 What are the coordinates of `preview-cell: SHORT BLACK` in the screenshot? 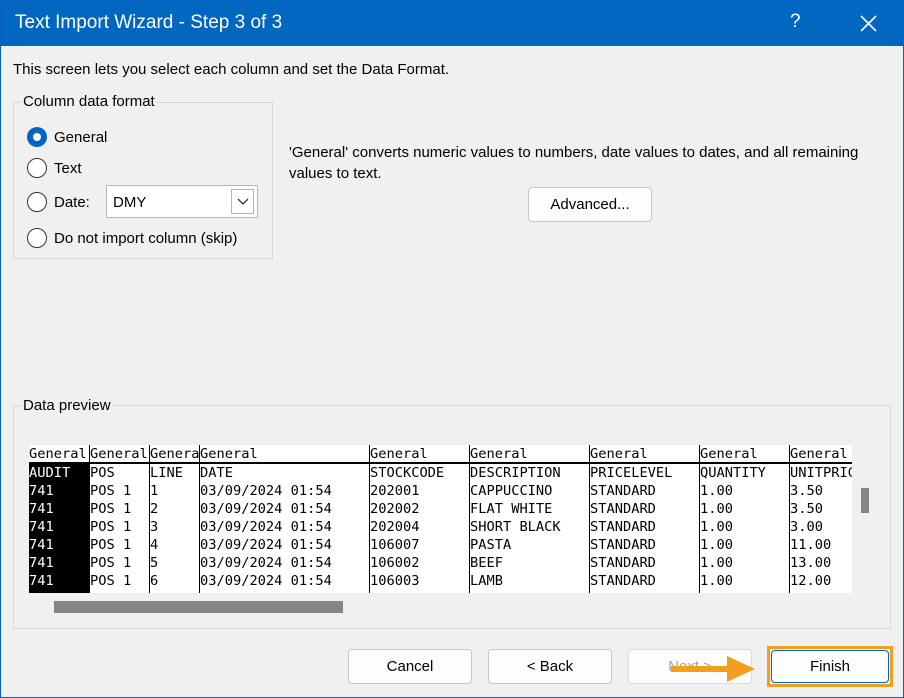 It's located at (515, 527).